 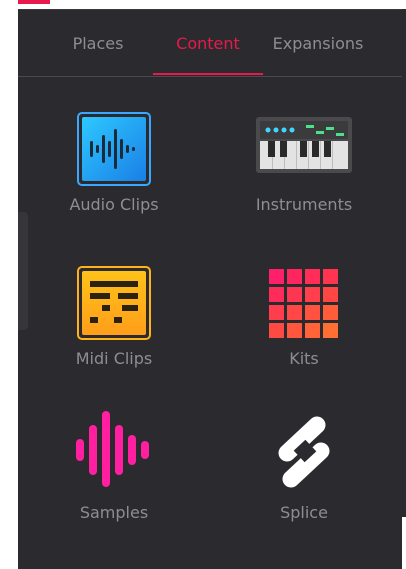 I want to click on audio-clips-tile: Audio Clips, so click(x=114, y=164).